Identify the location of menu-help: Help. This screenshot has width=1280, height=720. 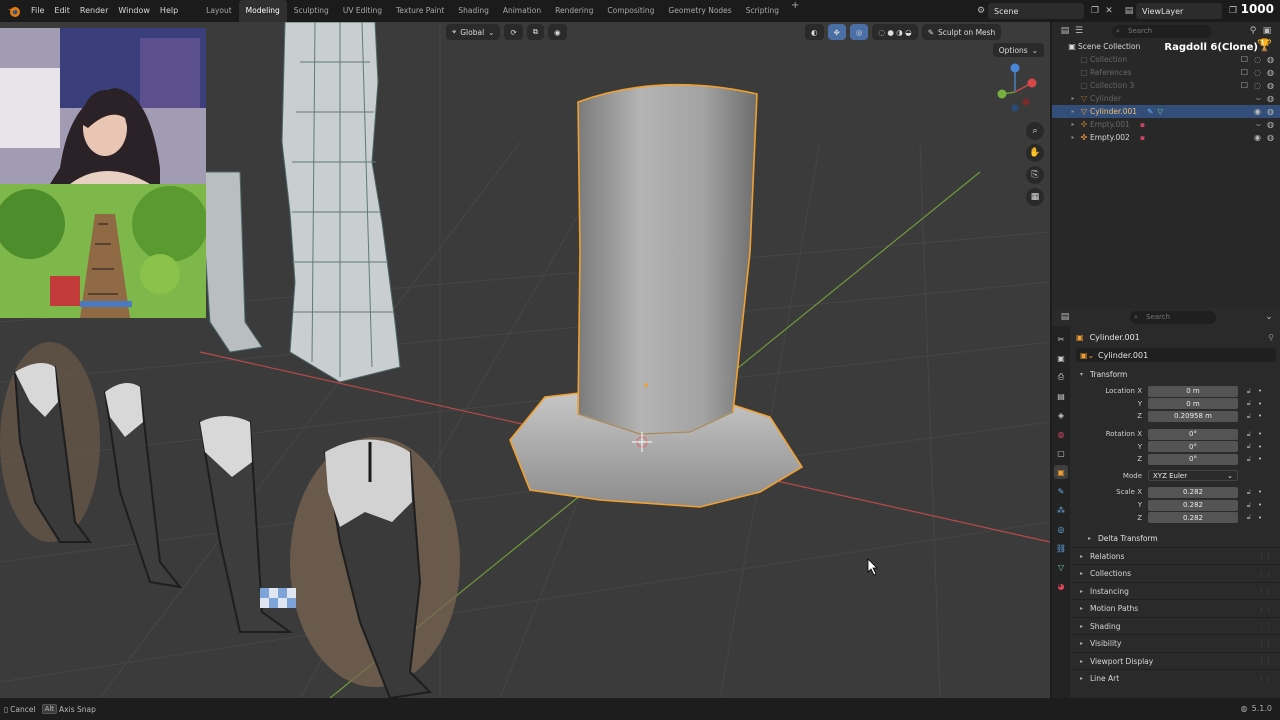
(169, 11).